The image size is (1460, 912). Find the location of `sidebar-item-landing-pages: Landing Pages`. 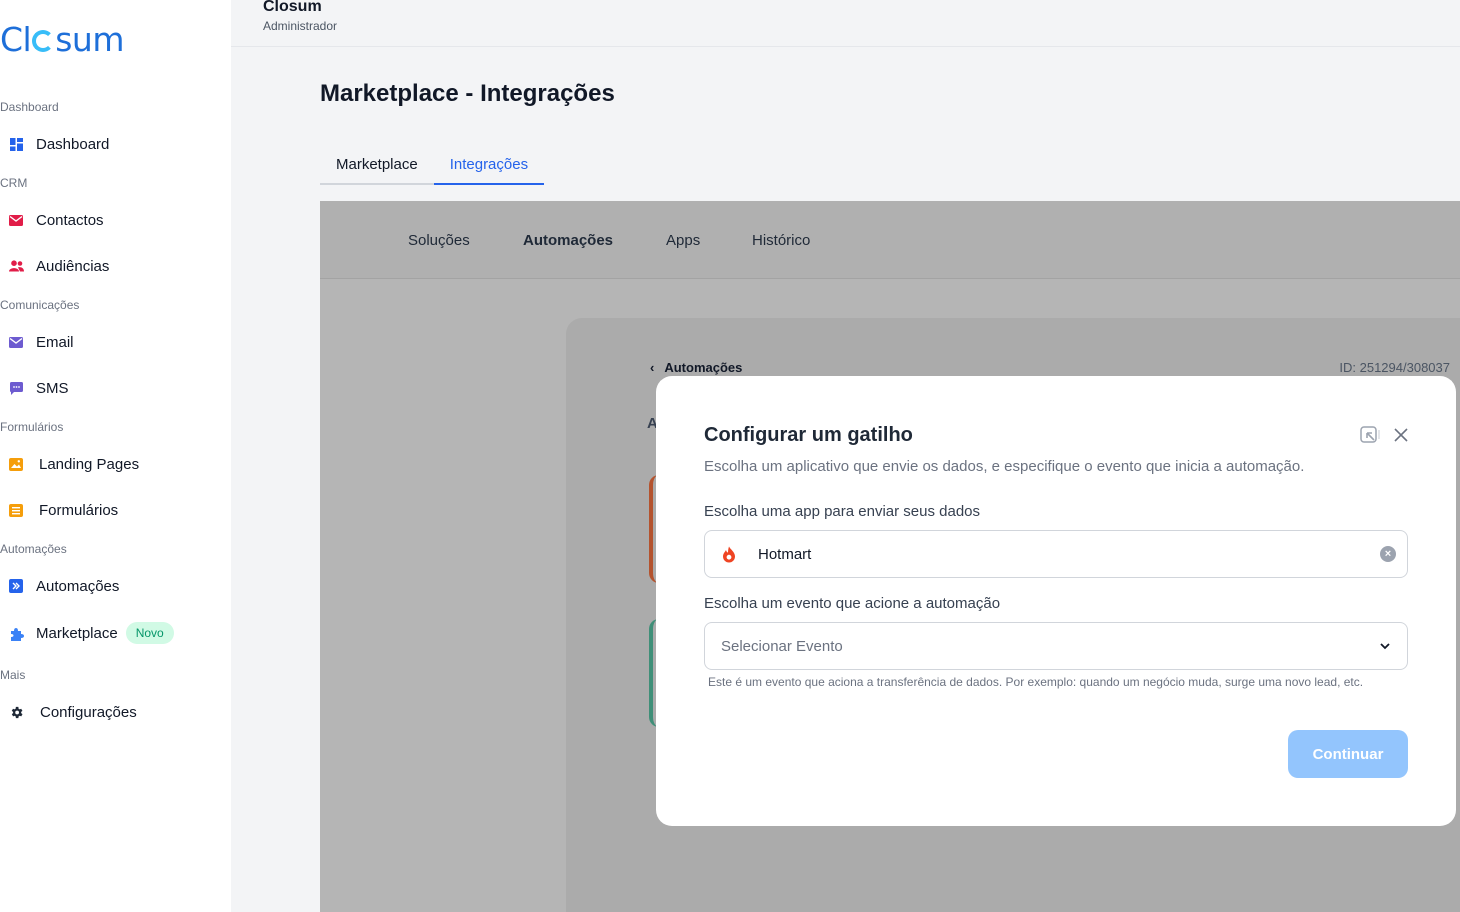

sidebar-item-landing-pages: Landing Pages is located at coordinates (73, 464).